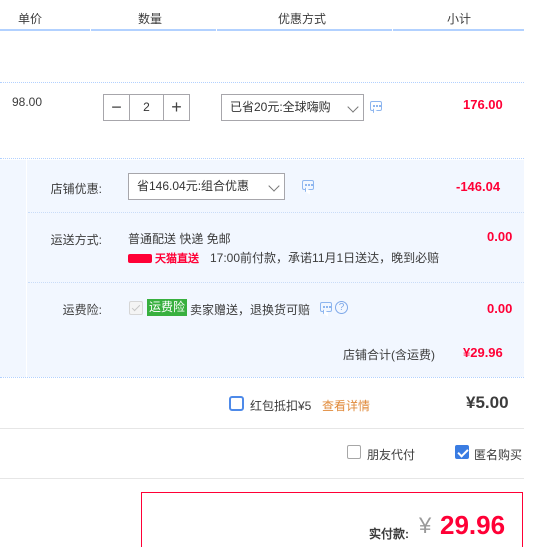 The width and height of the screenshot is (546, 547). I want to click on insurance-label: 运费险:, so click(82, 310).